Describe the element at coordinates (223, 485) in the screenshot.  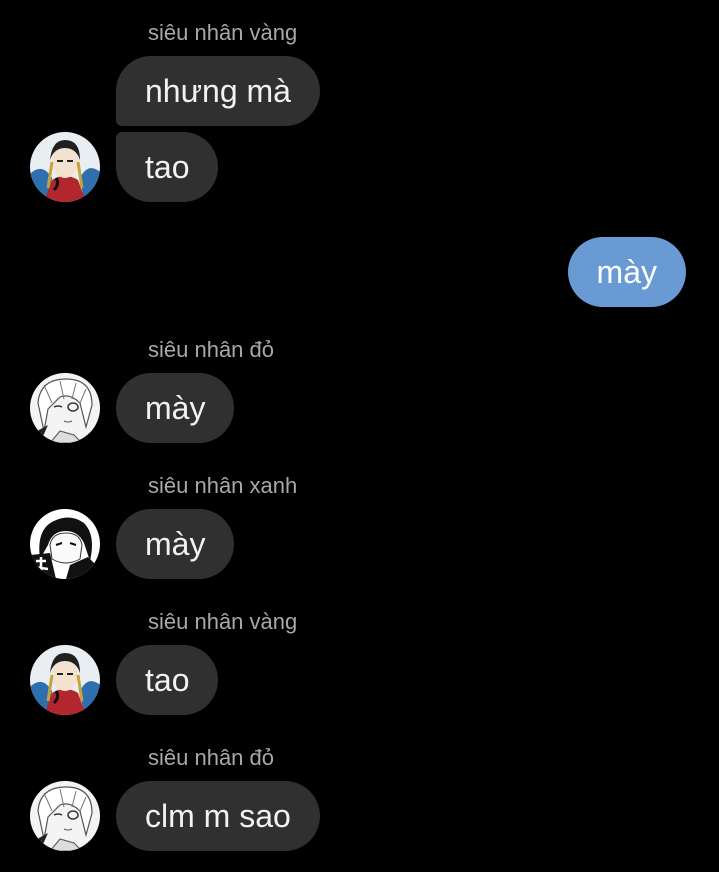
I see `sender-name: siêu nhân xanh` at that location.